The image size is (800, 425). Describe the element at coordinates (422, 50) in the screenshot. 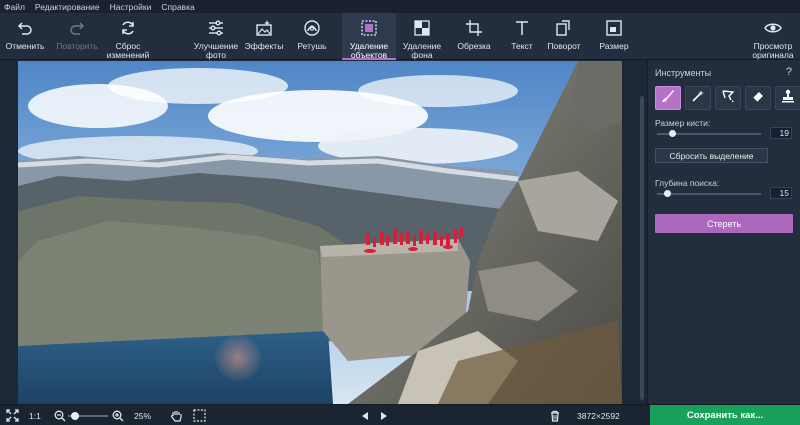

I see `background-removal-label: Удаление фона` at that location.